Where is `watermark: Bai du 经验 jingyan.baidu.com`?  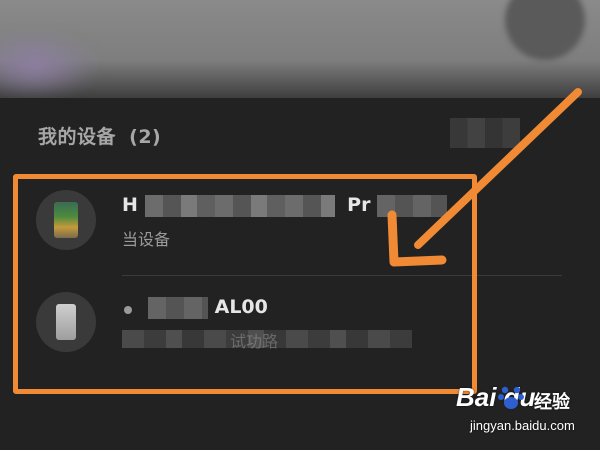
watermark: Bai du 经验 jingyan.baidu.com is located at coordinates (526, 412).